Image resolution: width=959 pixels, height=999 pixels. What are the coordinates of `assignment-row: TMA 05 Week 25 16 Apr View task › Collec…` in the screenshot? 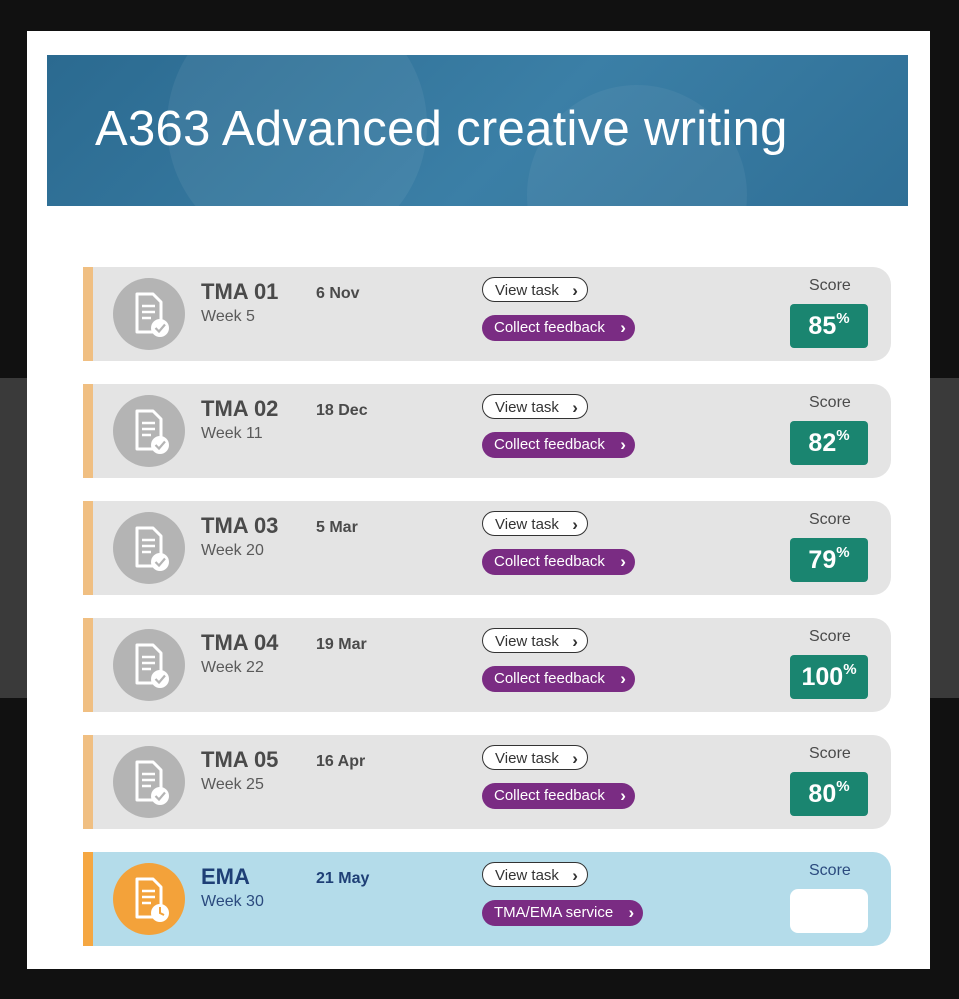 It's located at (487, 782).